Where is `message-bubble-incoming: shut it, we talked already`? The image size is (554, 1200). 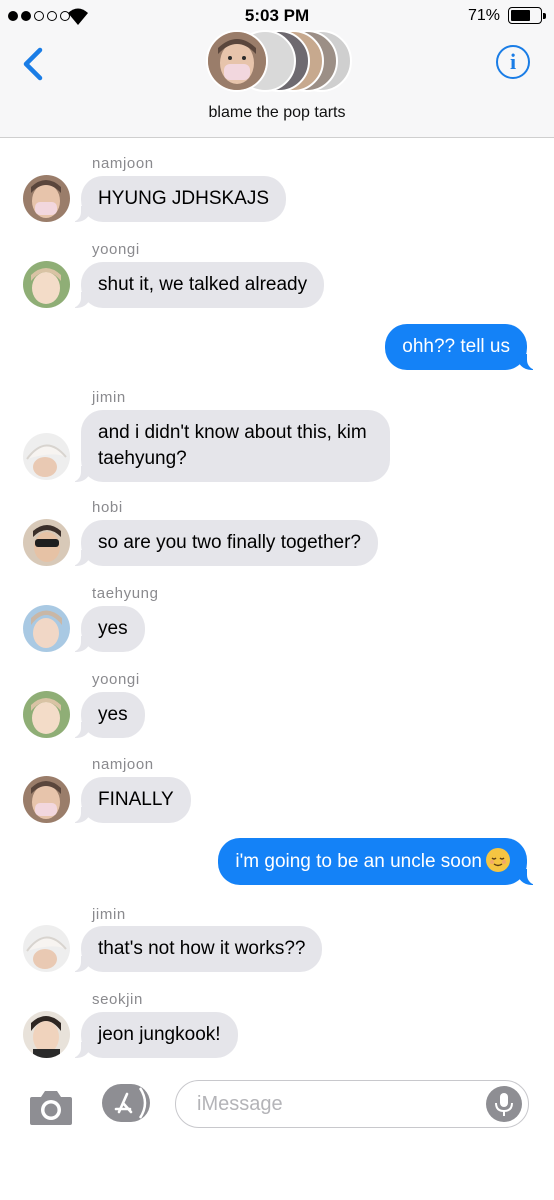
message-bubble-incoming: shut it, we talked already is located at coordinates (197, 285).